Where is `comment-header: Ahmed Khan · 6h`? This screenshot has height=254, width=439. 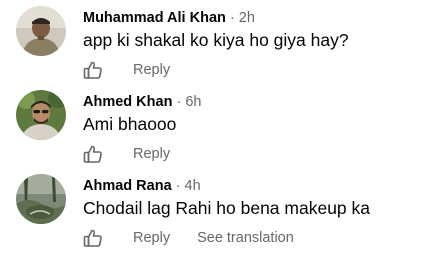
comment-header: Ahmed Khan · 6h is located at coordinates (142, 102).